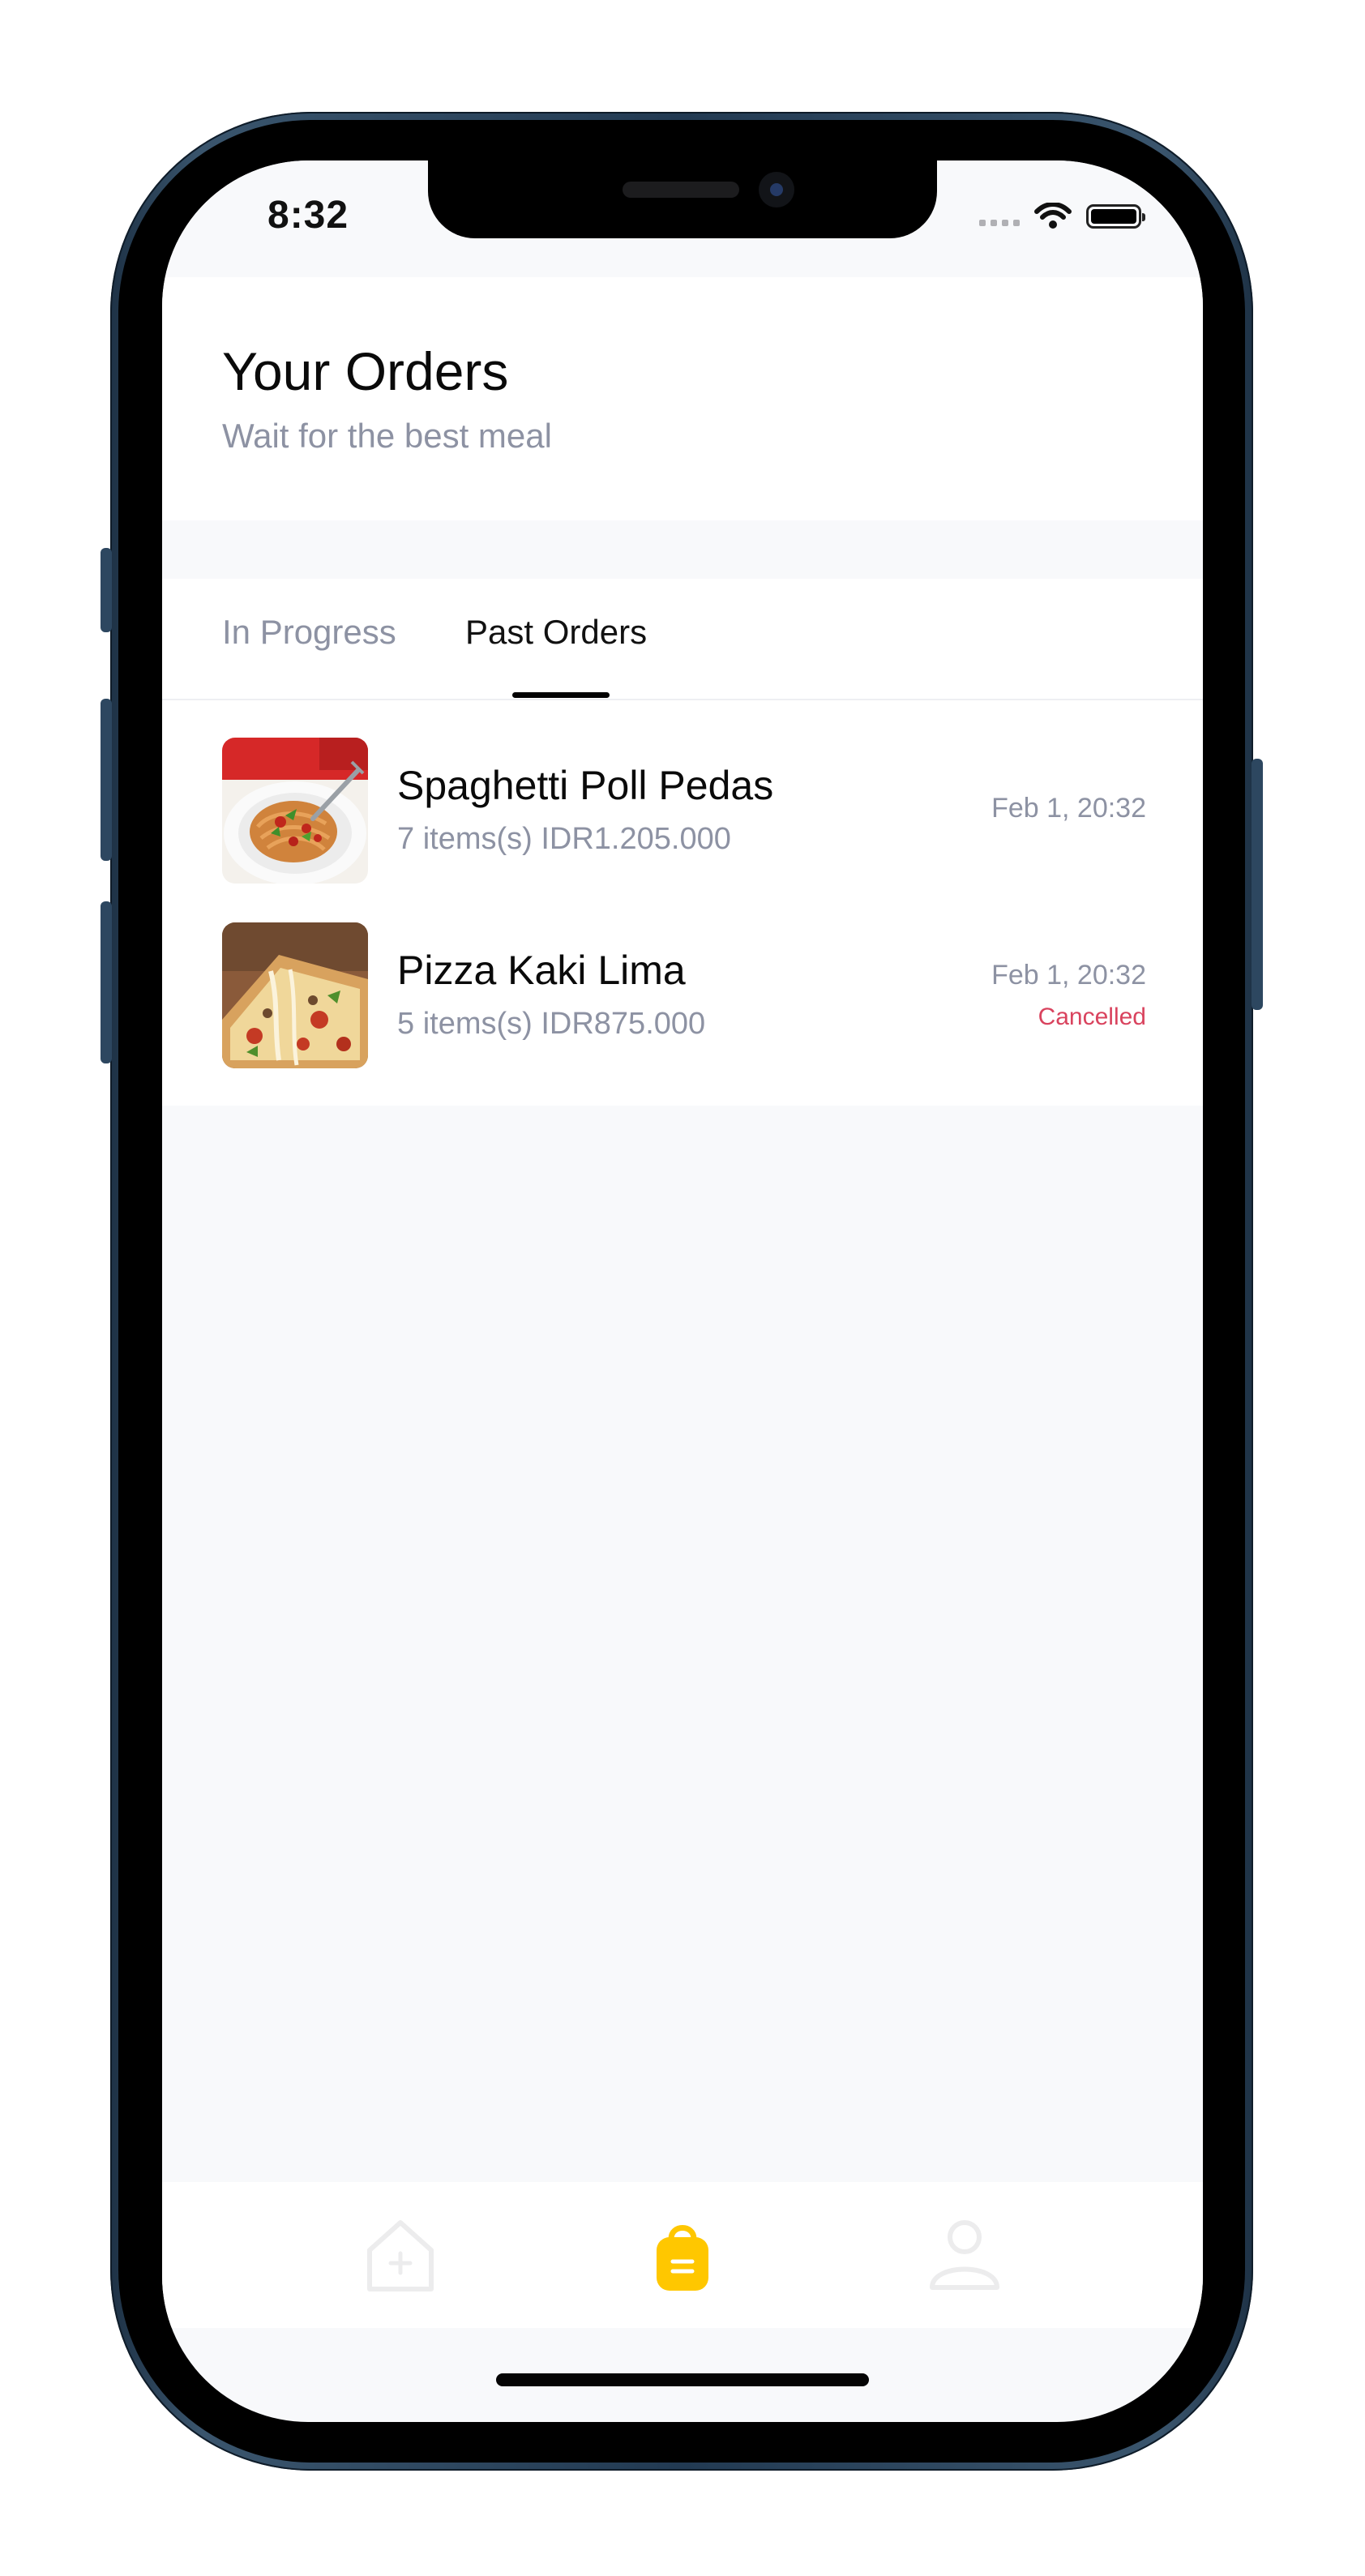 The image size is (1365, 2576). I want to click on speaker-grille, so click(681, 190).